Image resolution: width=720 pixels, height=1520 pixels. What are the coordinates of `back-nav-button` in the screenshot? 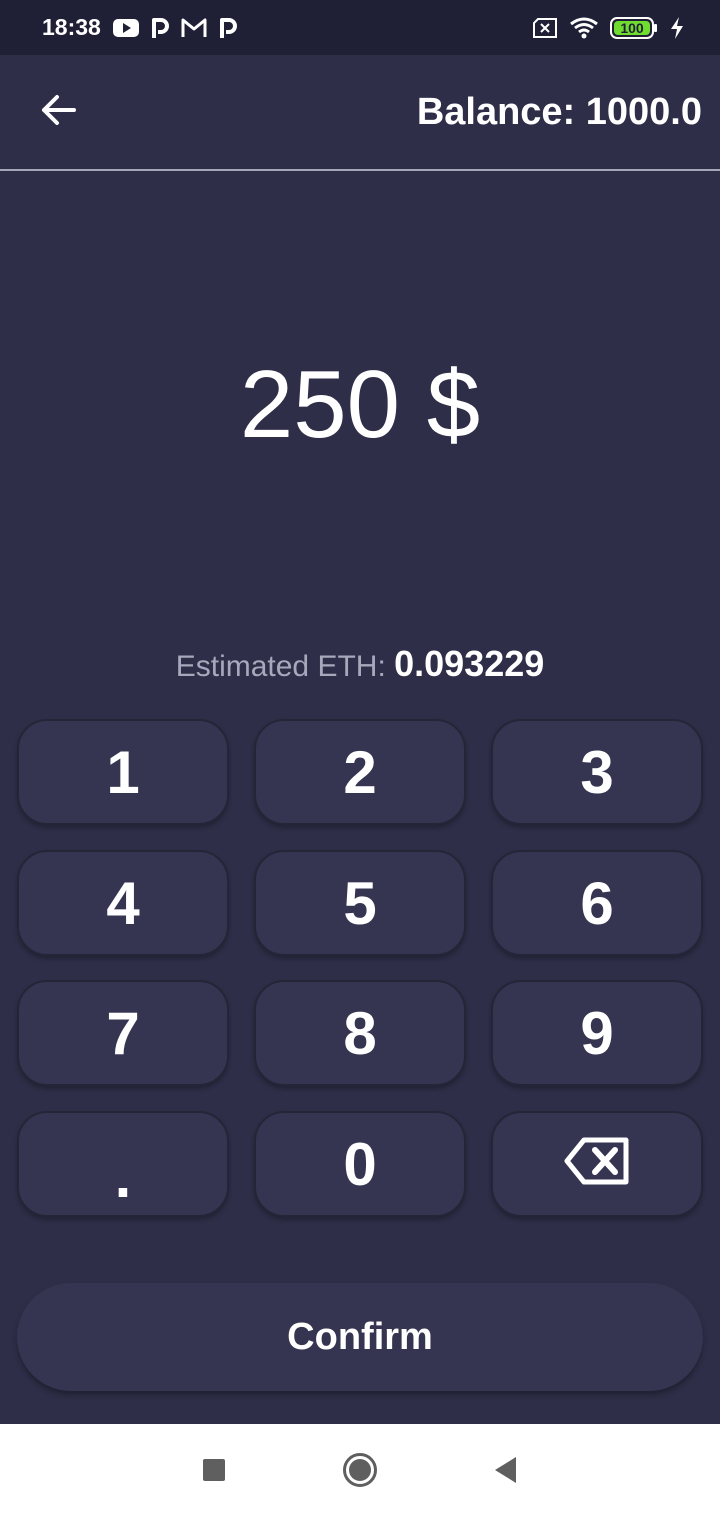 It's located at (506, 1472).